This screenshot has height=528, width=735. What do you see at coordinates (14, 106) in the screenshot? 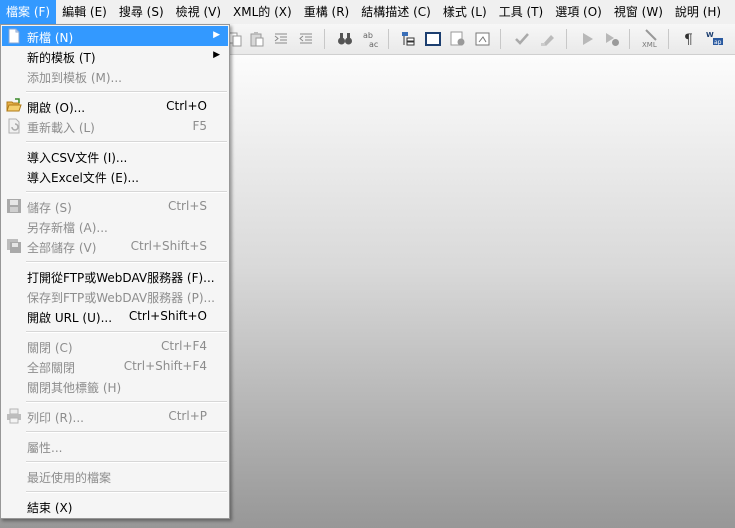
I see `open-folder-icon` at bounding box center [14, 106].